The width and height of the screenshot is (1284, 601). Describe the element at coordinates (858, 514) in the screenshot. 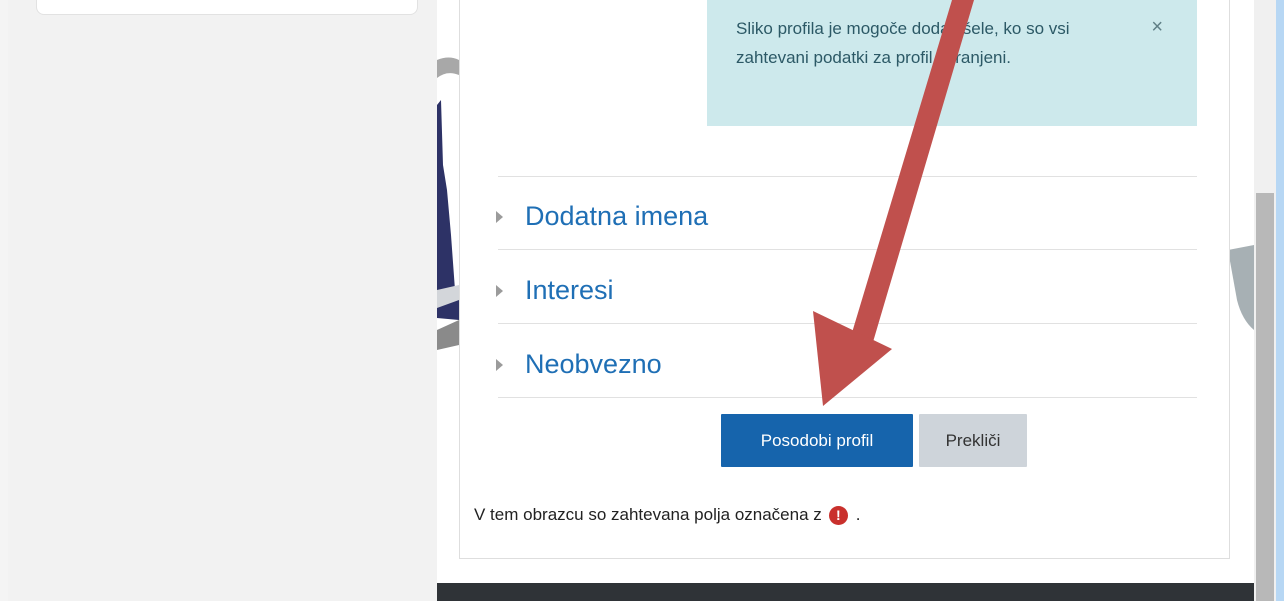

I see `required-note-suffix: .` at that location.